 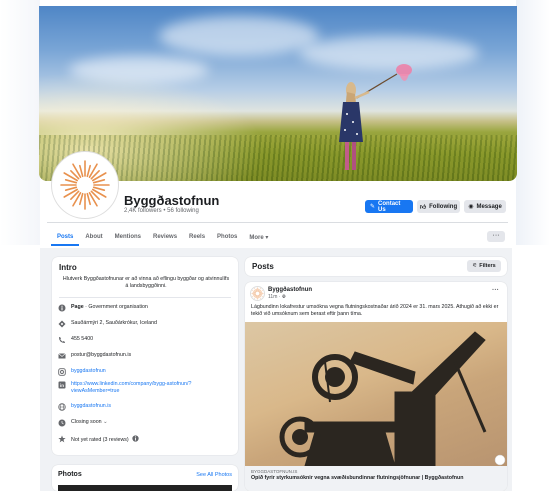 I want to click on address-text: Sauðármýri 2, Sauðárkrókur, Iceland, so click(x=114, y=323).